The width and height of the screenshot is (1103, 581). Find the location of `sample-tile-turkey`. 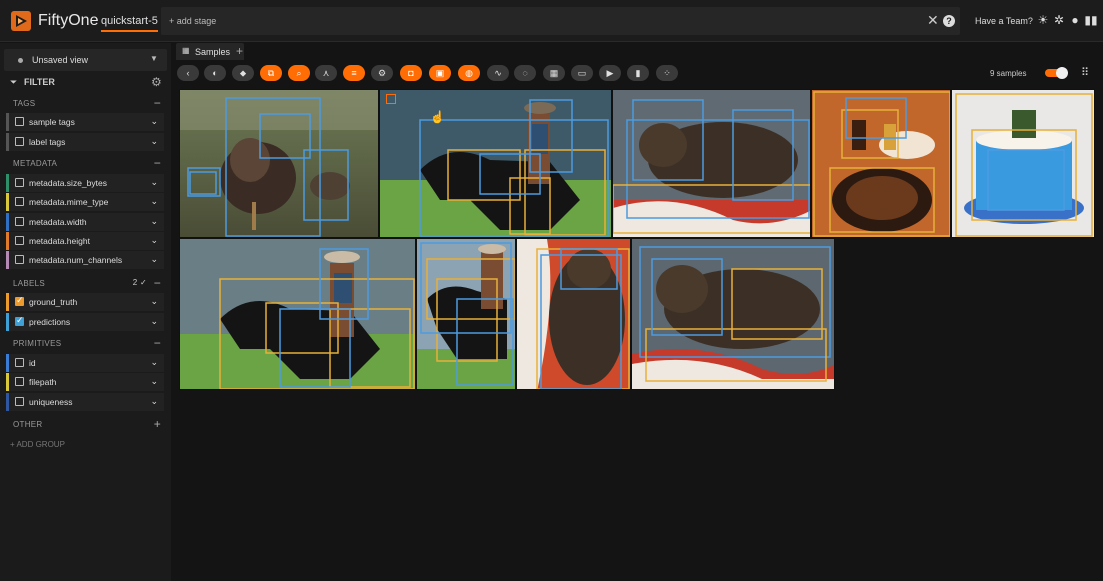

sample-tile-turkey is located at coordinates (279, 163).